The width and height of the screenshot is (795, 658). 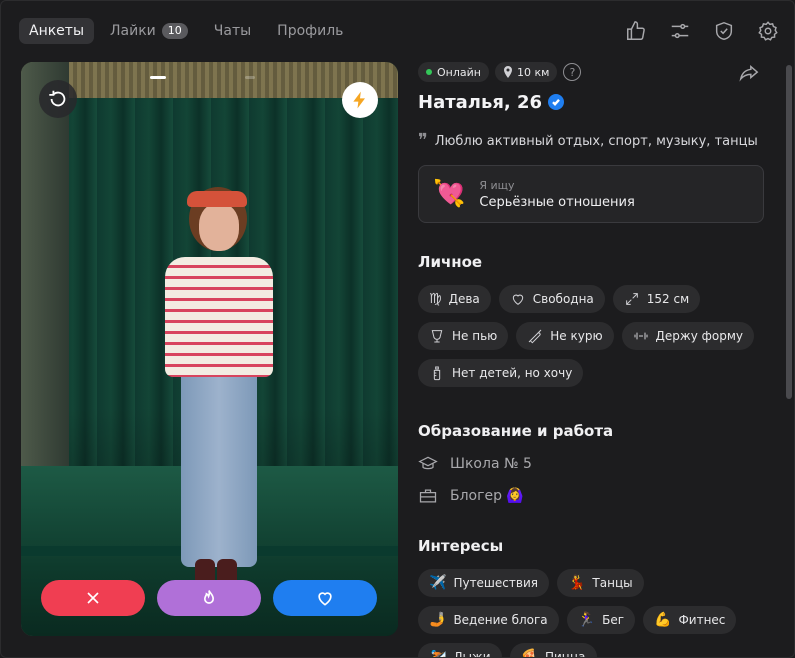 I want to click on education-school-label: Школа № 5, so click(x=491, y=464).